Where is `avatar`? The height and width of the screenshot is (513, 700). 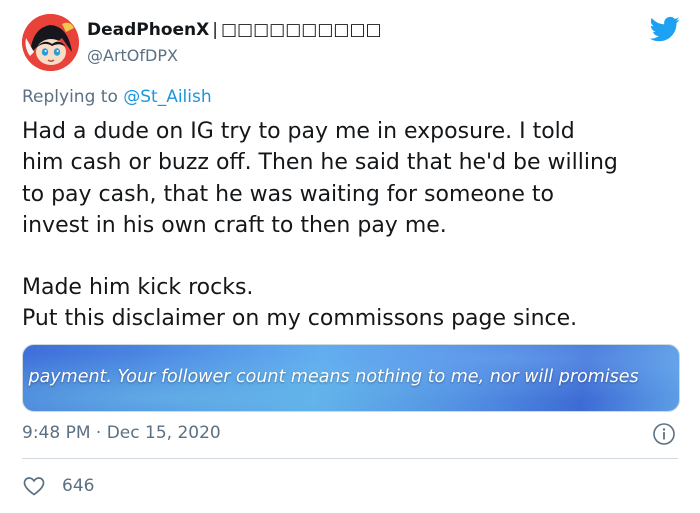 avatar is located at coordinates (50, 42).